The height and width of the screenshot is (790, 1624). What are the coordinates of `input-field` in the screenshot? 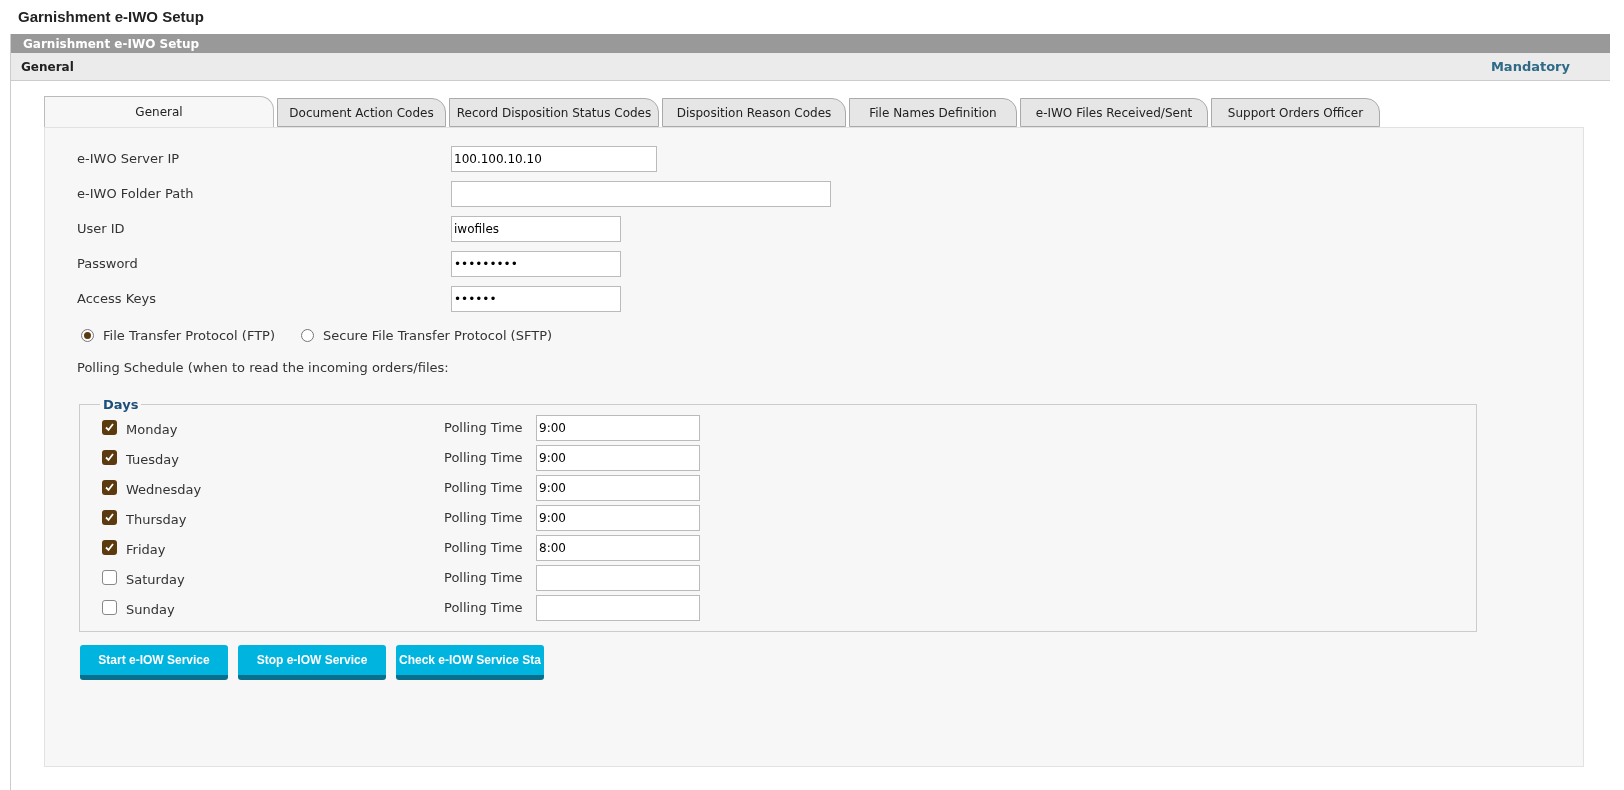 It's located at (641, 194).